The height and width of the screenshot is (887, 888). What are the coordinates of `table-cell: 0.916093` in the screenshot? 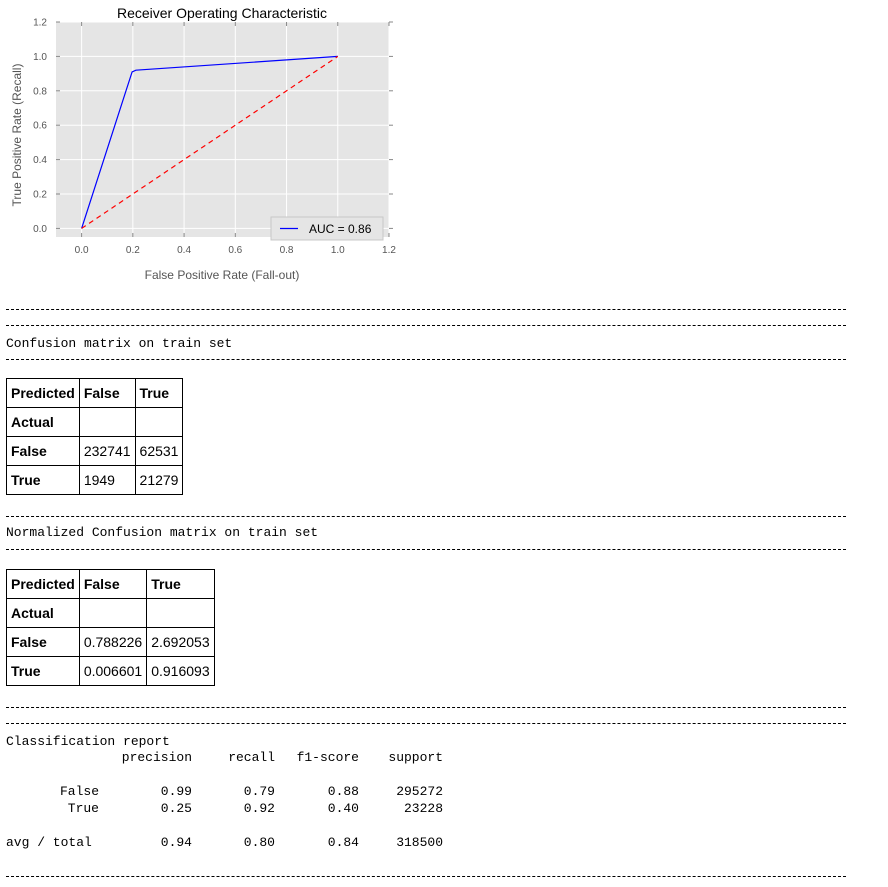 It's located at (180, 671).